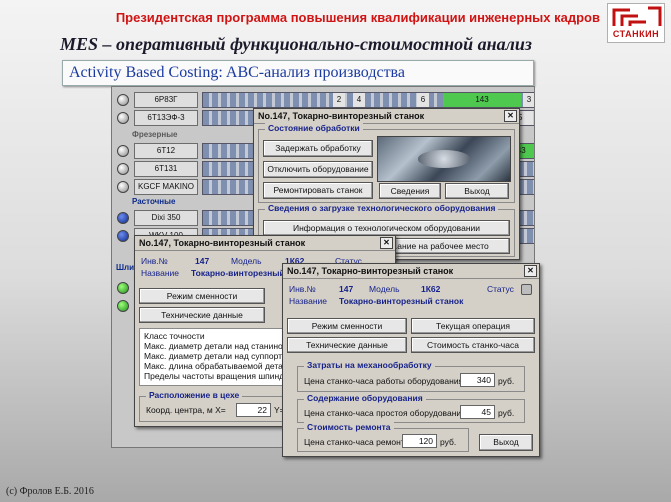 The width and height of the screenshot is (671, 502). Describe the element at coordinates (155, 134) in the screenshot. I see `group-label-milling: Фрезерные` at that location.